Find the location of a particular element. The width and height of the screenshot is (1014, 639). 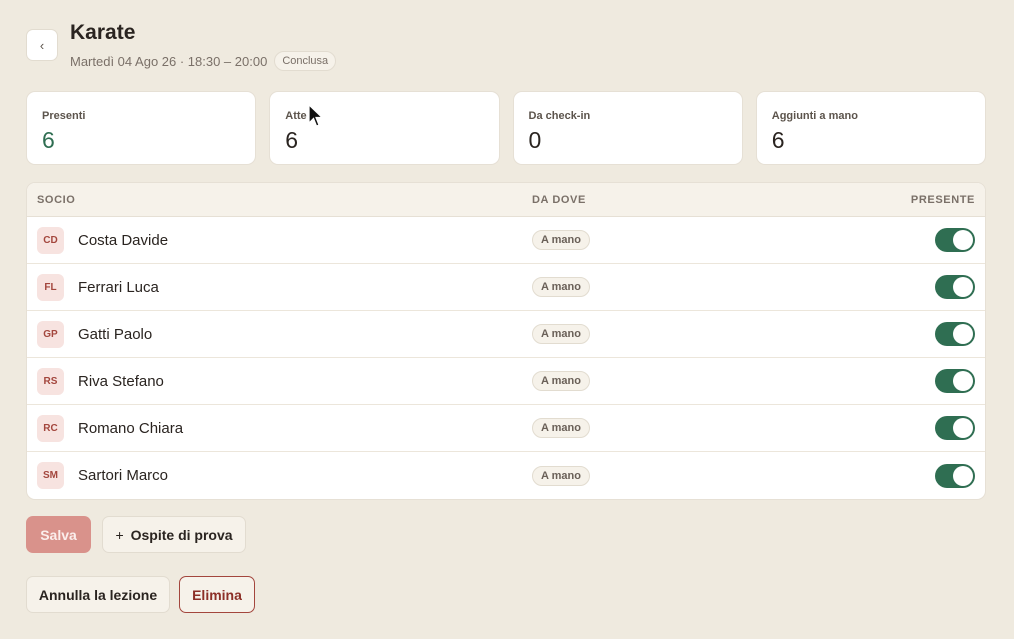

add-trial-guest-button: + Ospite di prova is located at coordinates (174, 534).